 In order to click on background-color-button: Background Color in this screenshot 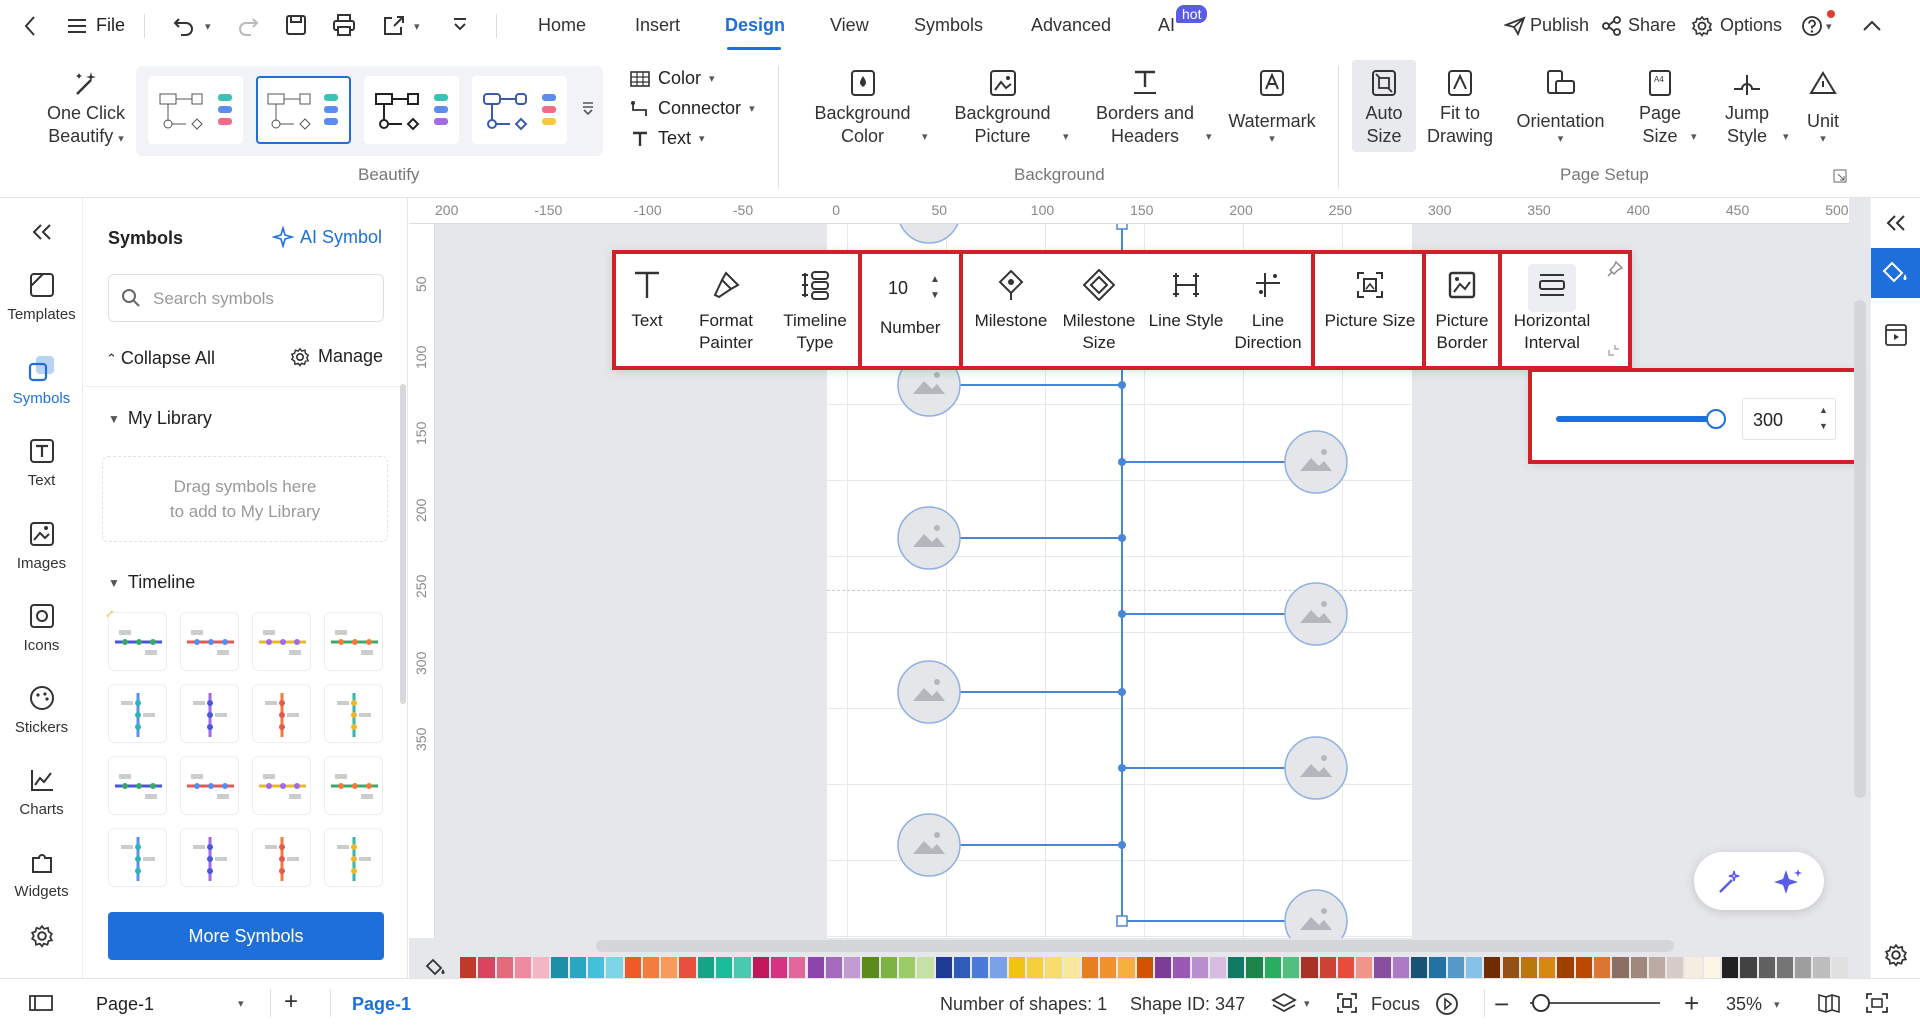, I will do `click(862, 108)`.